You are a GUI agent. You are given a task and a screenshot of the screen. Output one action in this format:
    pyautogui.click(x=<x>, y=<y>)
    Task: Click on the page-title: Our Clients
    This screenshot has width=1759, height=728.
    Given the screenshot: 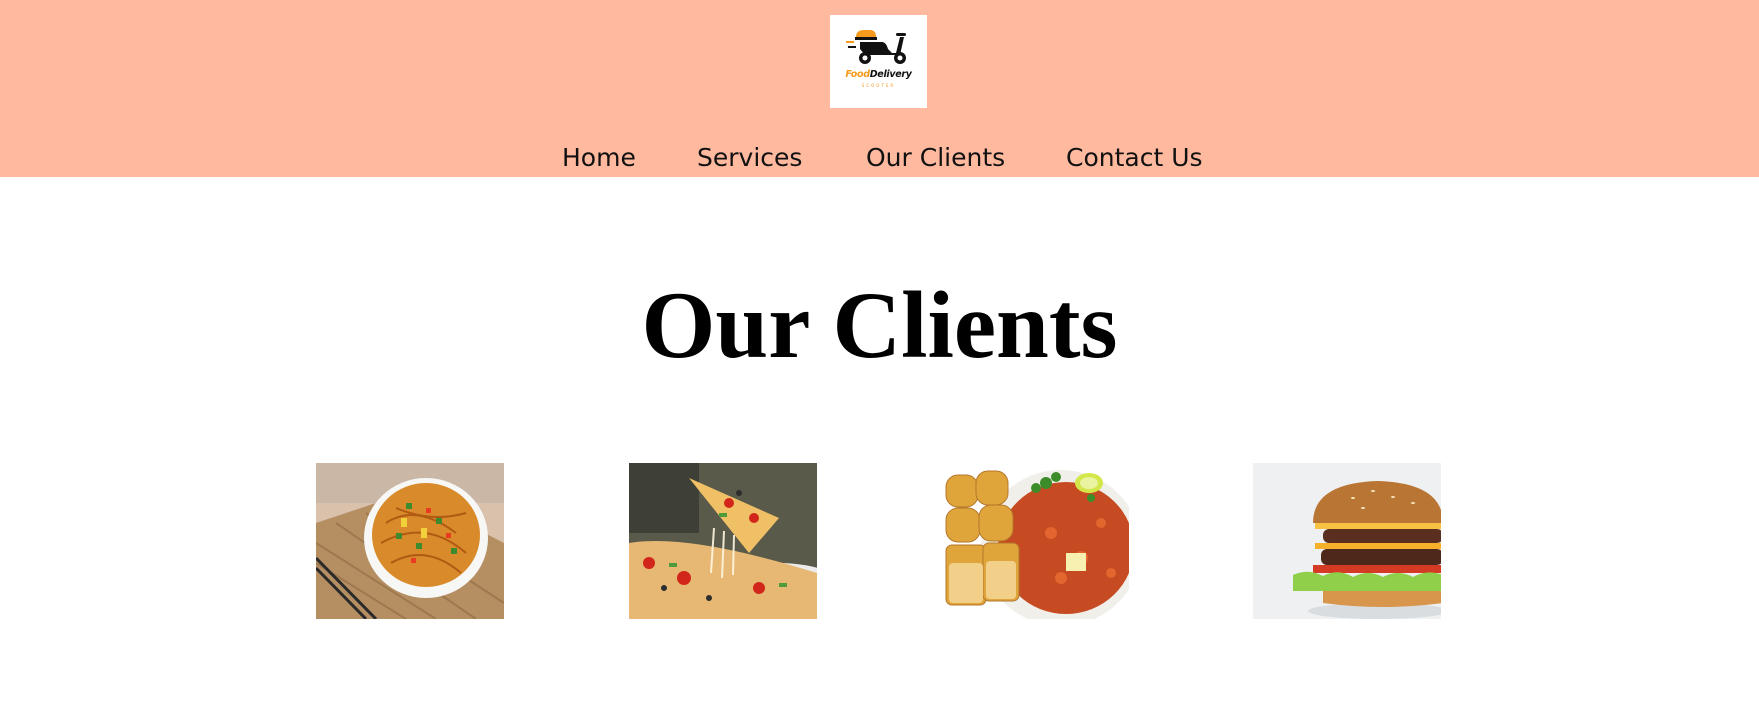 What is the action you would take?
    pyautogui.click(x=879, y=325)
    